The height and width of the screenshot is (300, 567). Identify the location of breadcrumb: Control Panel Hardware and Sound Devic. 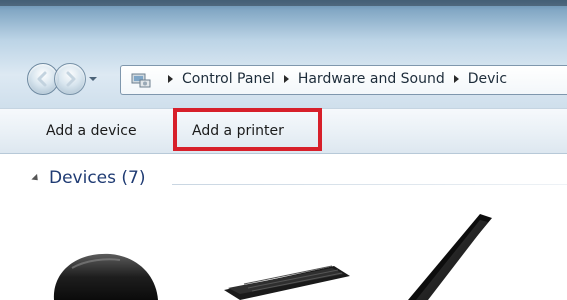
(333, 79).